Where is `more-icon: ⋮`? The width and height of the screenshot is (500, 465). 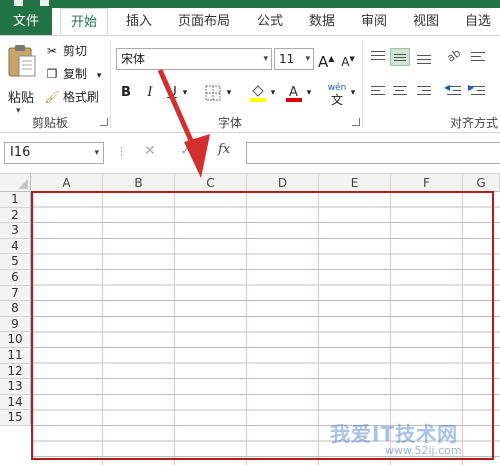 more-icon: ⋮ is located at coordinates (121, 151).